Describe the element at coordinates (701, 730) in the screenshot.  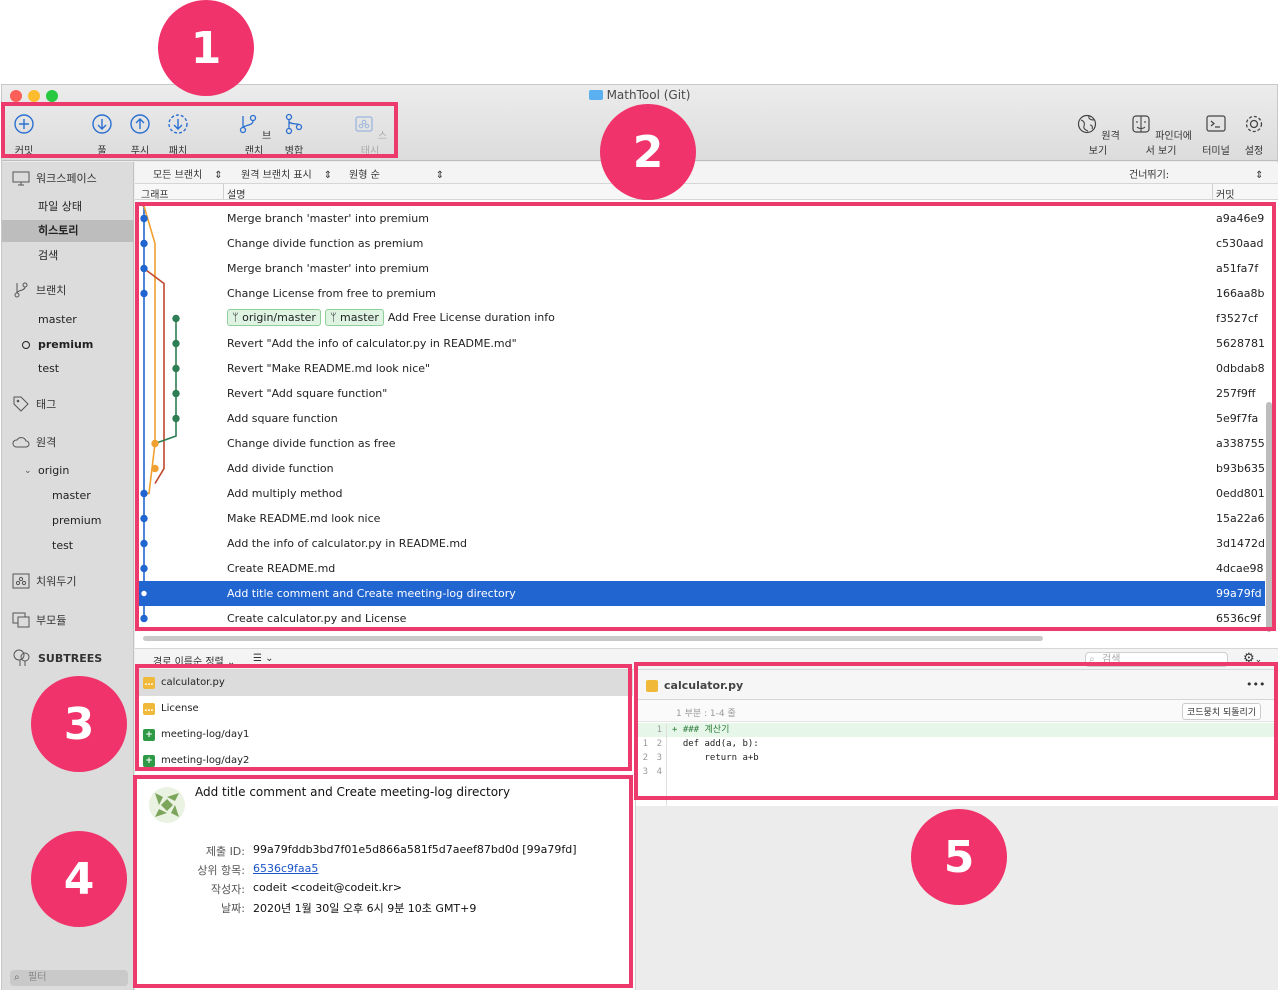
I see `diff-line-text: + ### 계산기` at that location.